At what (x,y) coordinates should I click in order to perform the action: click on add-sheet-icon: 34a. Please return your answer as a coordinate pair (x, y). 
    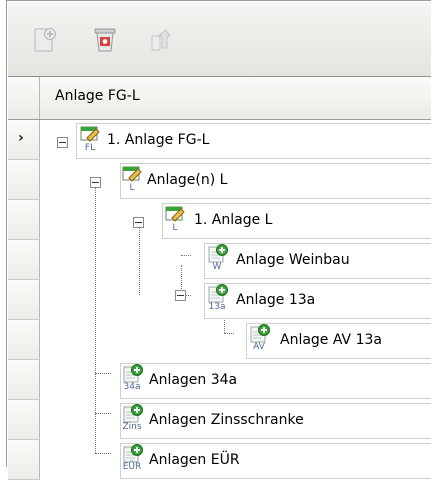
    Looking at the image, I should click on (132, 378).